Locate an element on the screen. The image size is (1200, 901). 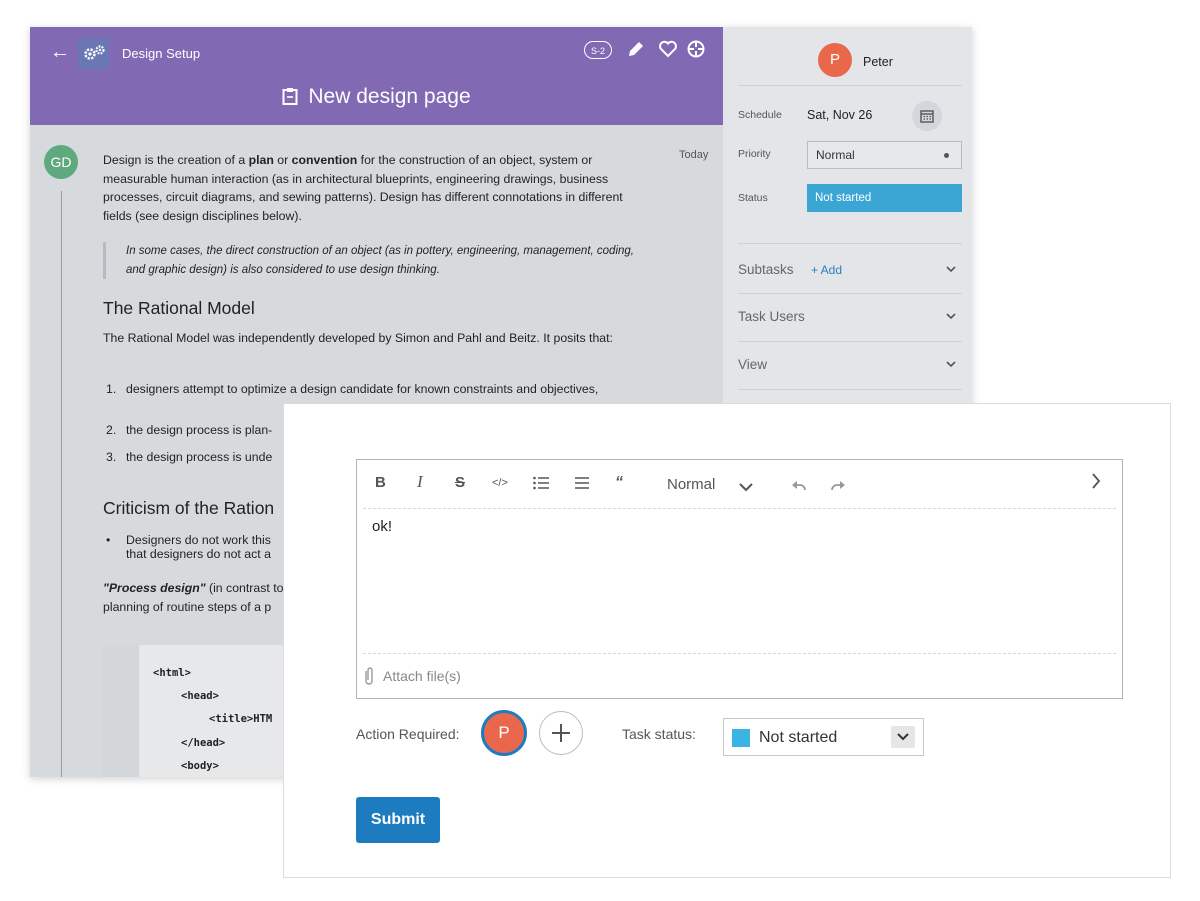
avatar: P is located at coordinates (835, 60).